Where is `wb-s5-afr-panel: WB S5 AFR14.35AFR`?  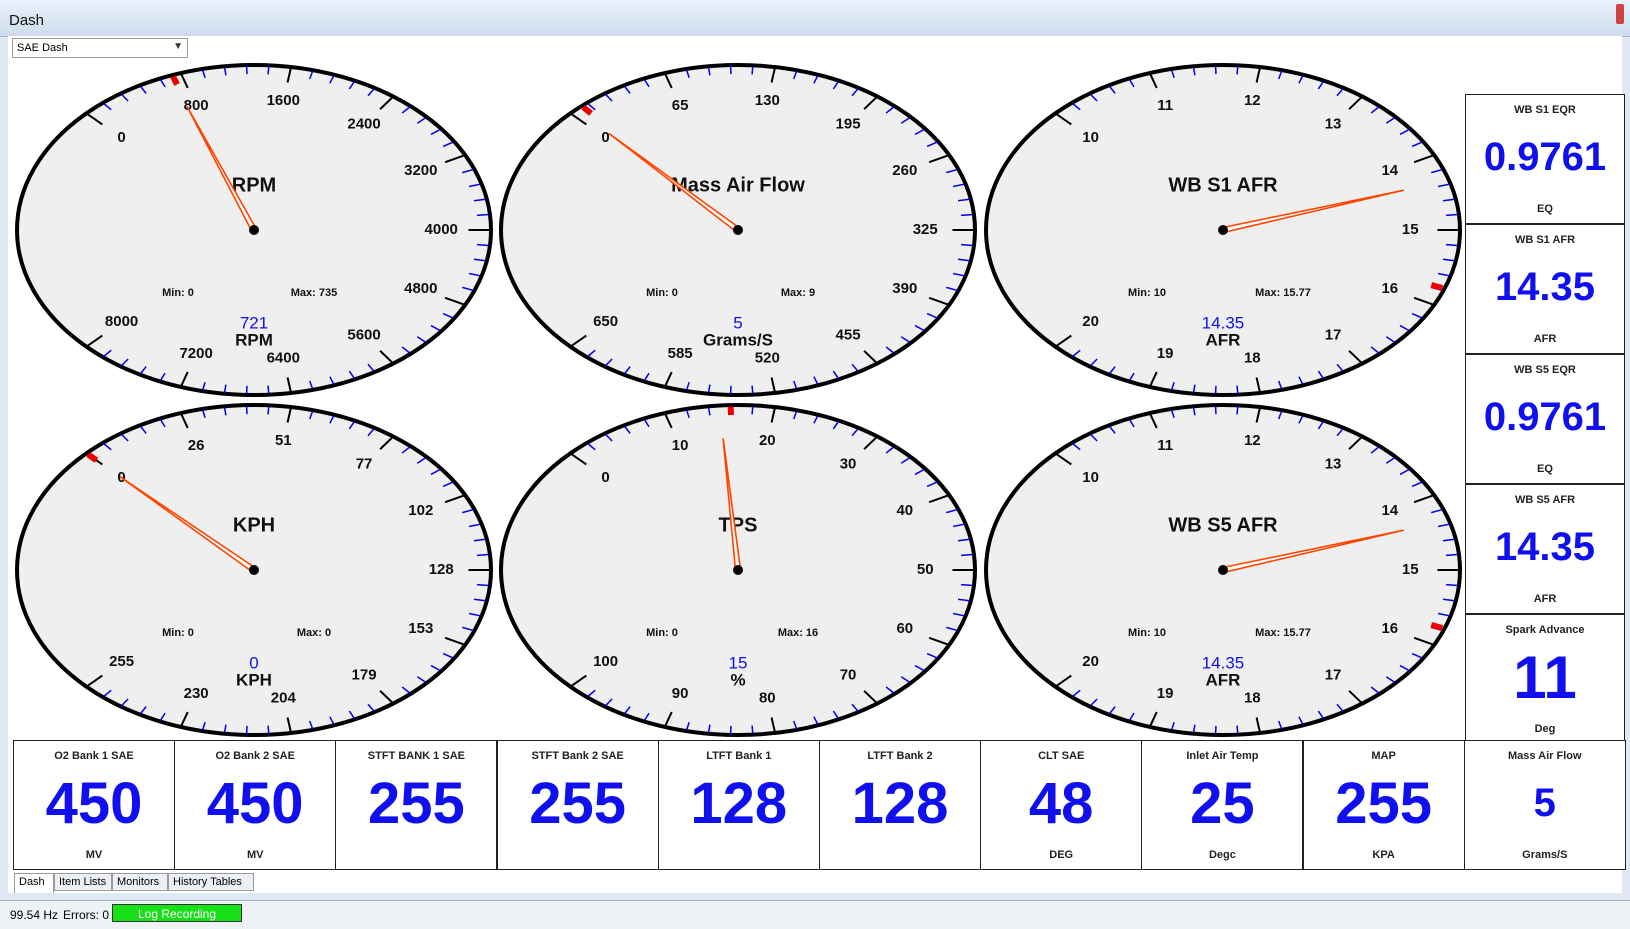
wb-s5-afr-panel: WB S5 AFR14.35AFR is located at coordinates (1545, 549).